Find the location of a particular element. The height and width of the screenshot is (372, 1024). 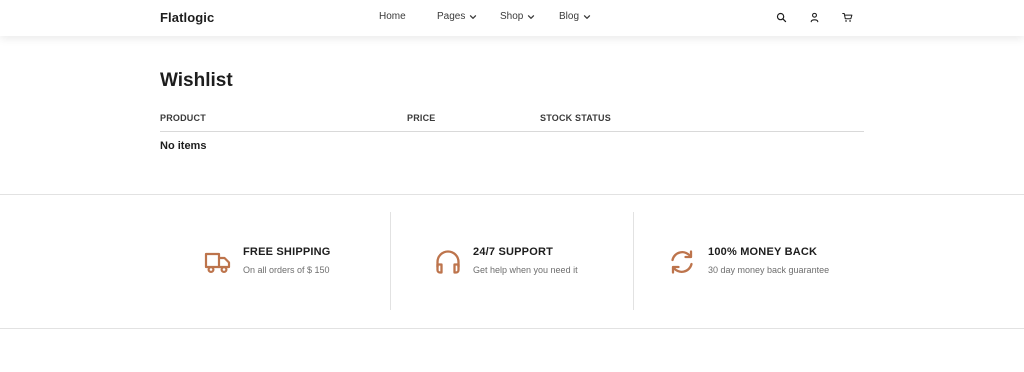

truck-icon is located at coordinates (218, 262).